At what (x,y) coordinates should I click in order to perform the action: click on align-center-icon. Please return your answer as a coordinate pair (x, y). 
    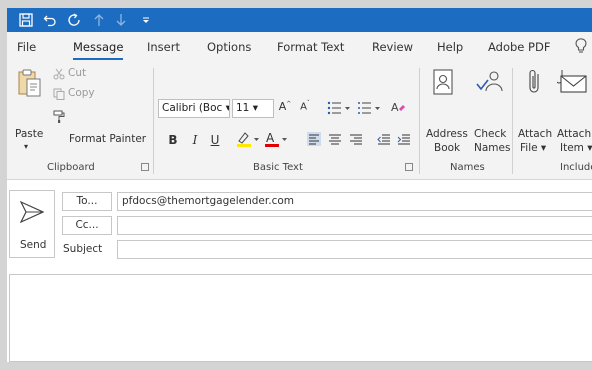
    Looking at the image, I should click on (335, 139).